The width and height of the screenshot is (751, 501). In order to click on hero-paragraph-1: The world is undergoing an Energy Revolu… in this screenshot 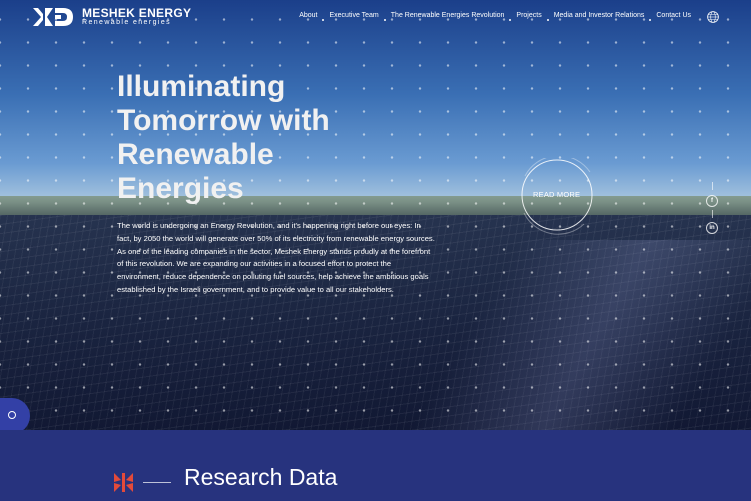, I will do `click(276, 232)`.